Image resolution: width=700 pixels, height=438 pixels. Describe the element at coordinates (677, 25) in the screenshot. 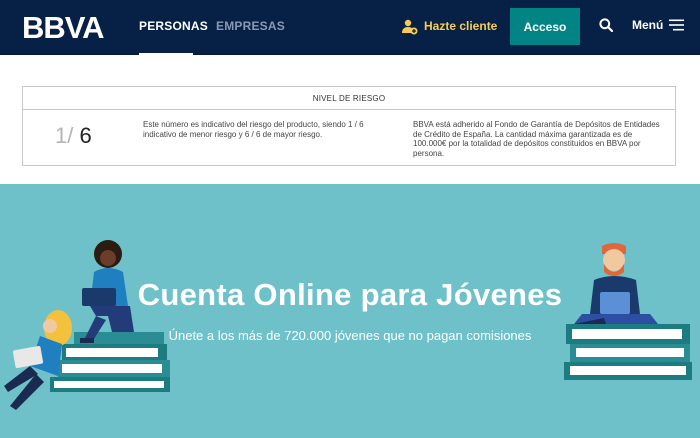

I see `hamburger-menu-icon` at that location.